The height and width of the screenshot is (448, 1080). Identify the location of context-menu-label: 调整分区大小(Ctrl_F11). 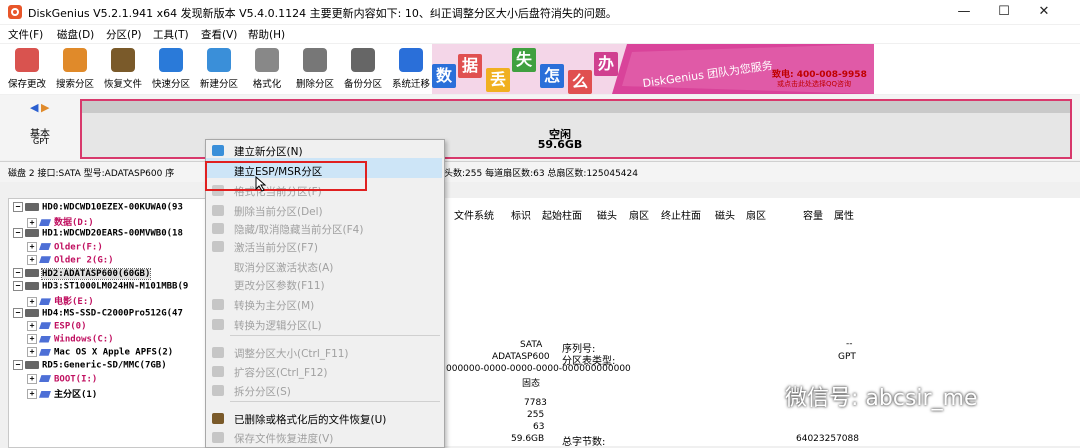
(291, 354).